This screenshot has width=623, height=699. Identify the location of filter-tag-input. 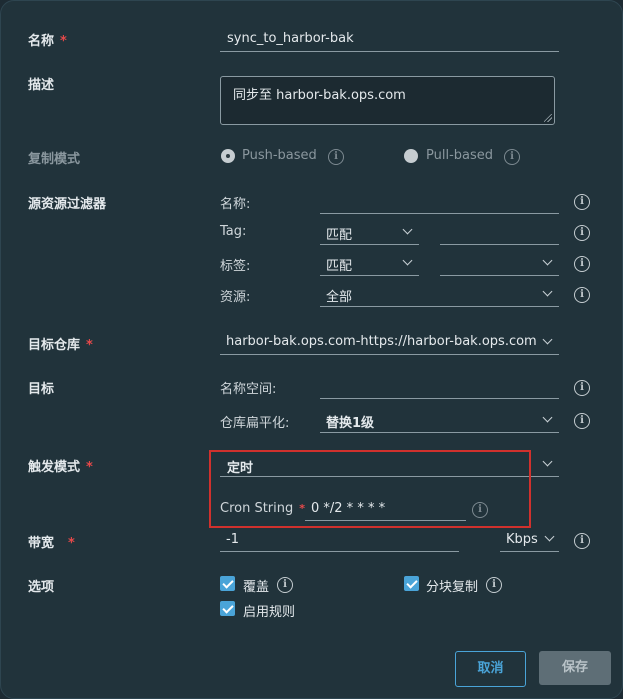
(499, 233).